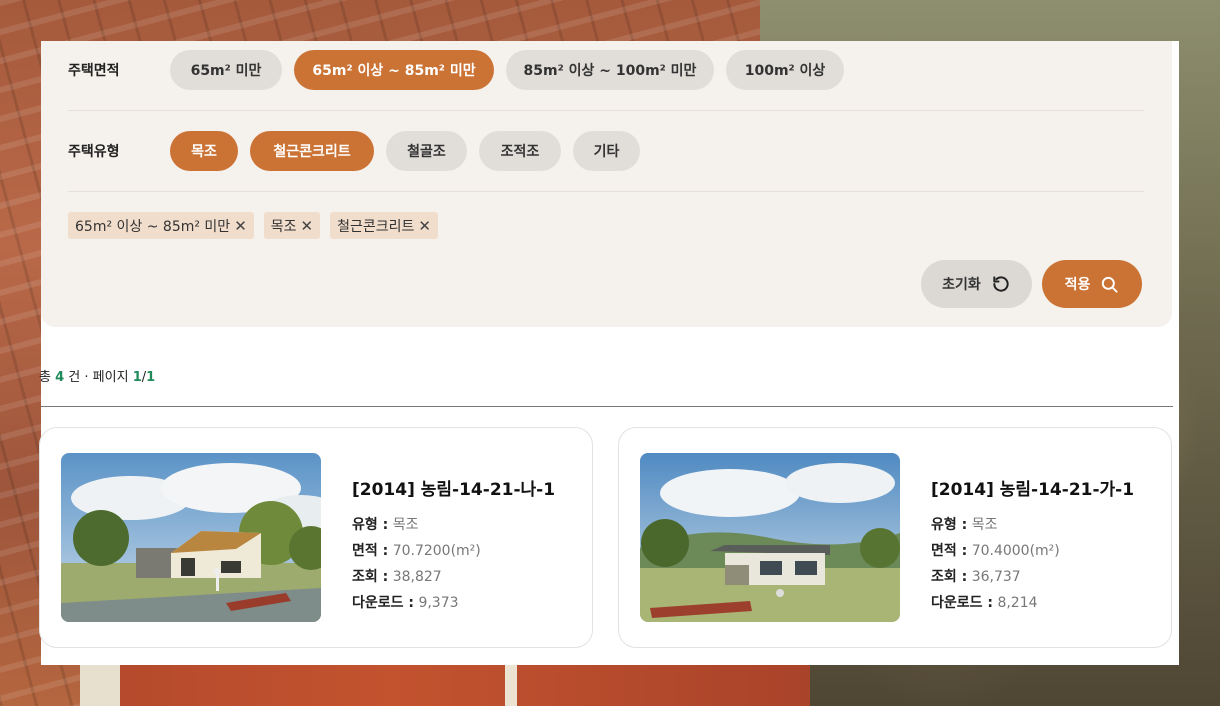 The height and width of the screenshot is (706, 1220). I want to click on selected-tag: 목조 ✕, so click(292, 225).